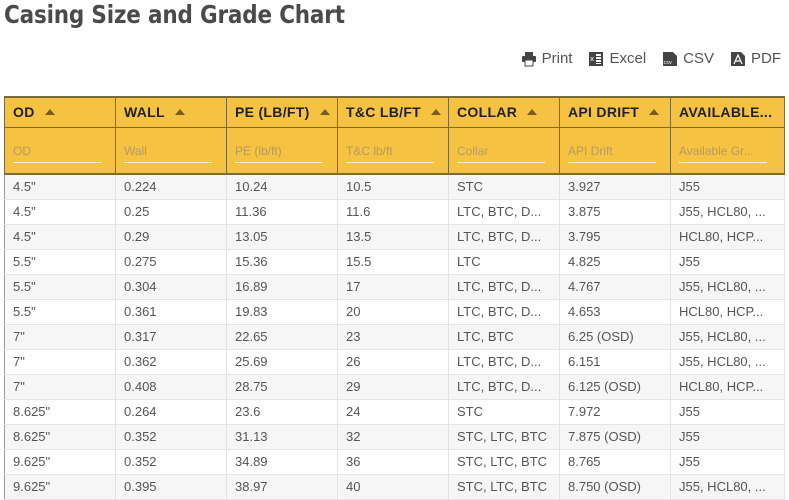  I want to click on pdf-icon, so click(738, 59).